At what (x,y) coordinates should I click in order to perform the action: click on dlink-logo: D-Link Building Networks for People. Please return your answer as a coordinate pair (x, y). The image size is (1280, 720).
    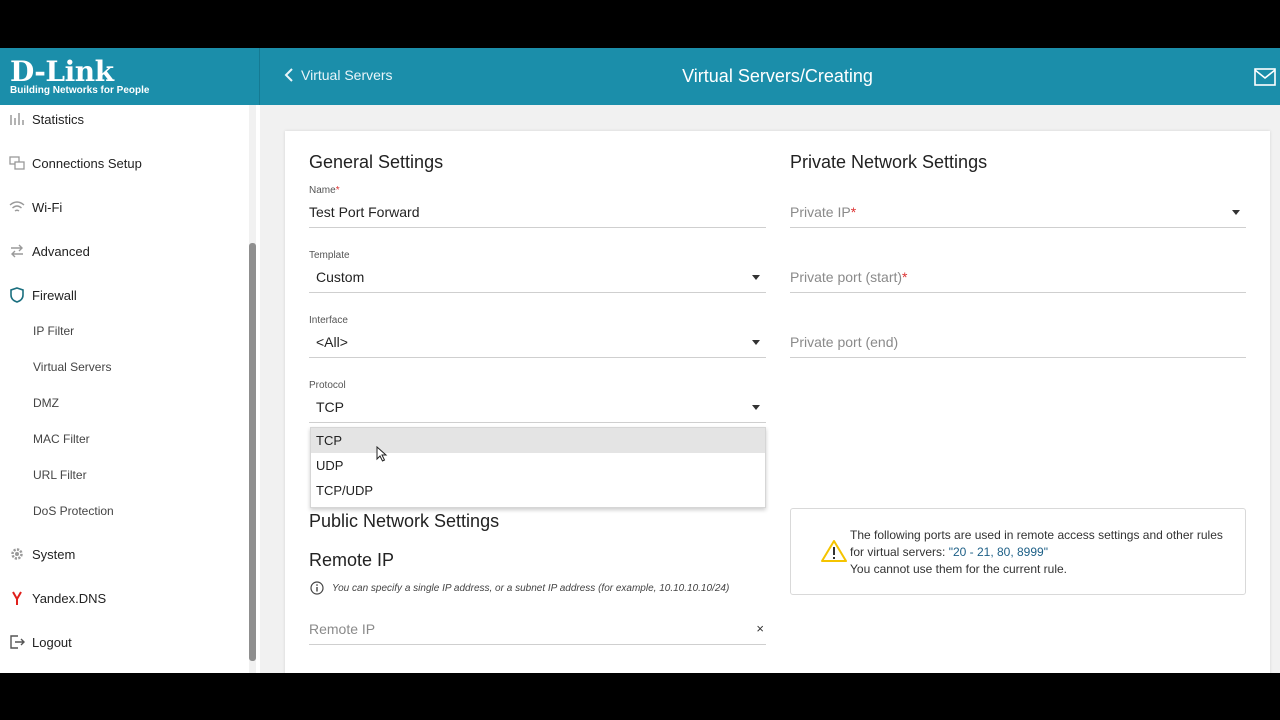
    Looking at the image, I should click on (130, 76).